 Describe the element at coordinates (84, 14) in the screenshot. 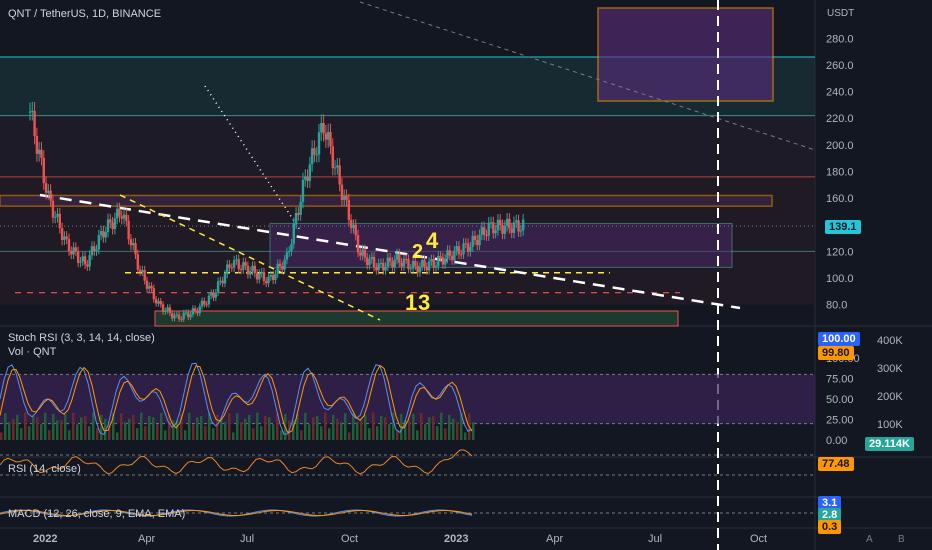

I see `symbol-title: QNT / TetherUS, 1D, BINANCE` at that location.